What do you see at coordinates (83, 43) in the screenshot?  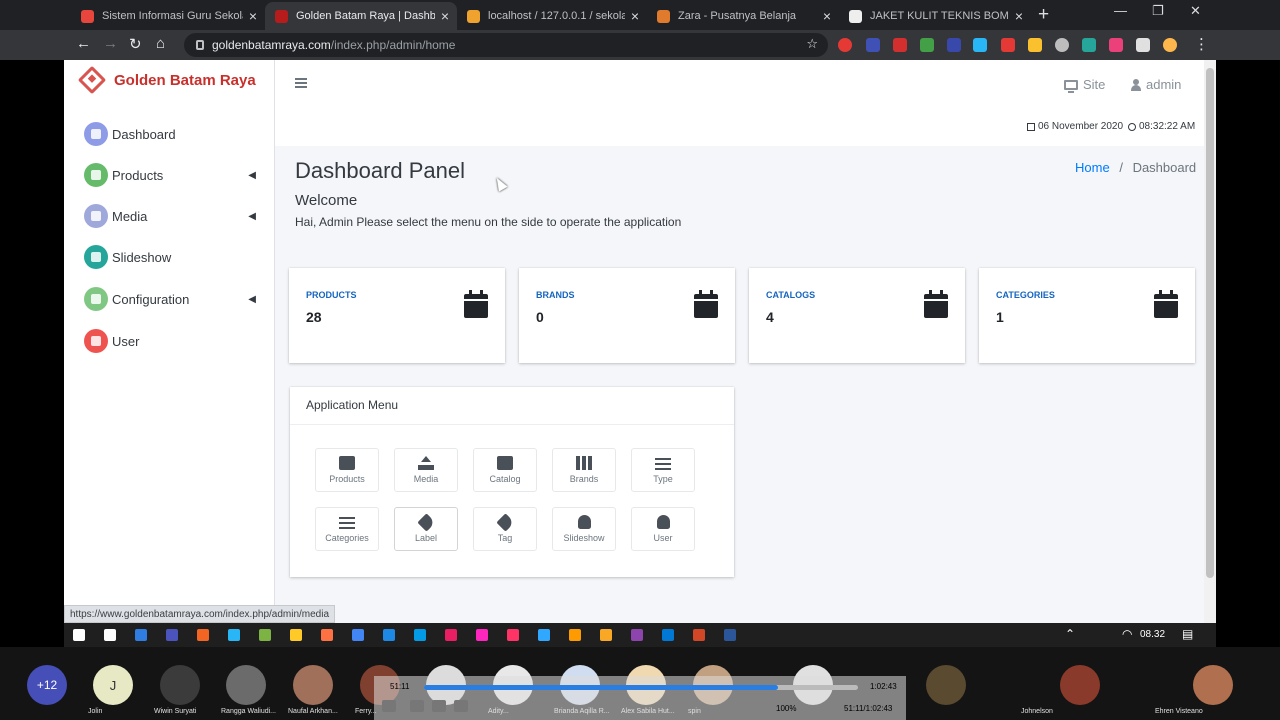 I see `back-icon: ←` at bounding box center [83, 43].